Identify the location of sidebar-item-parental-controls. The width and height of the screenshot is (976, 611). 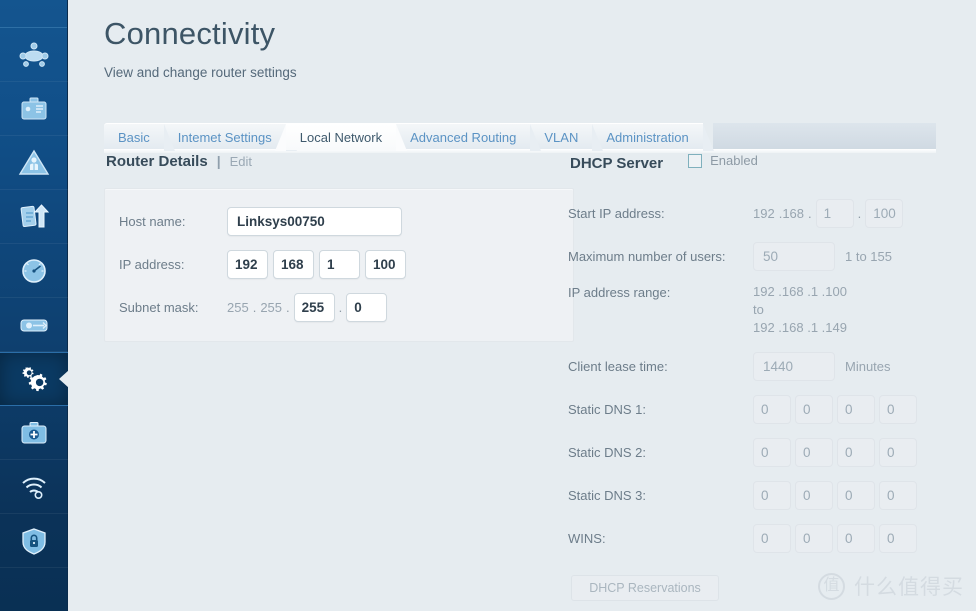
(34, 163).